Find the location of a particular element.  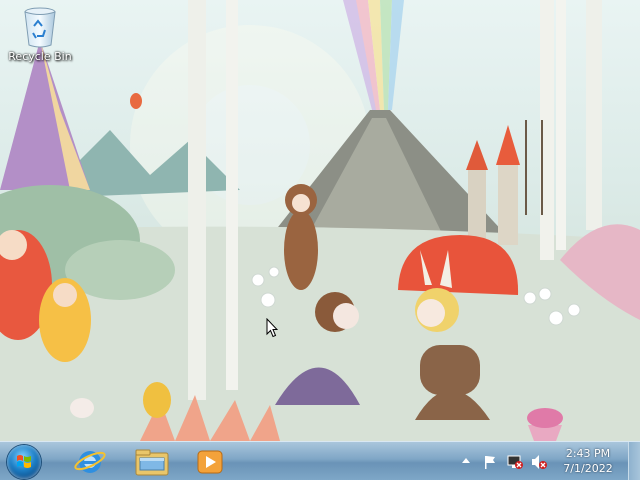

windows-explorer-icon is located at coordinates (152, 462).